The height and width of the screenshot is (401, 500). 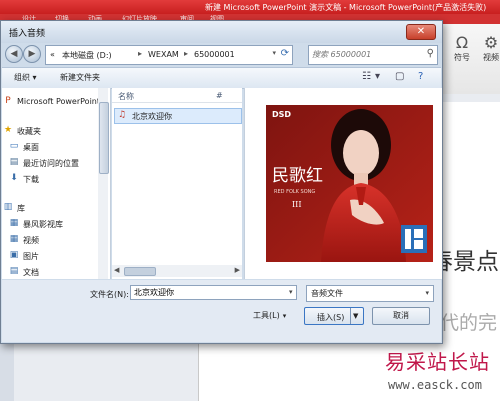 I want to click on dialog-titlebar: 插入音频 ✕, so click(x=221, y=32).